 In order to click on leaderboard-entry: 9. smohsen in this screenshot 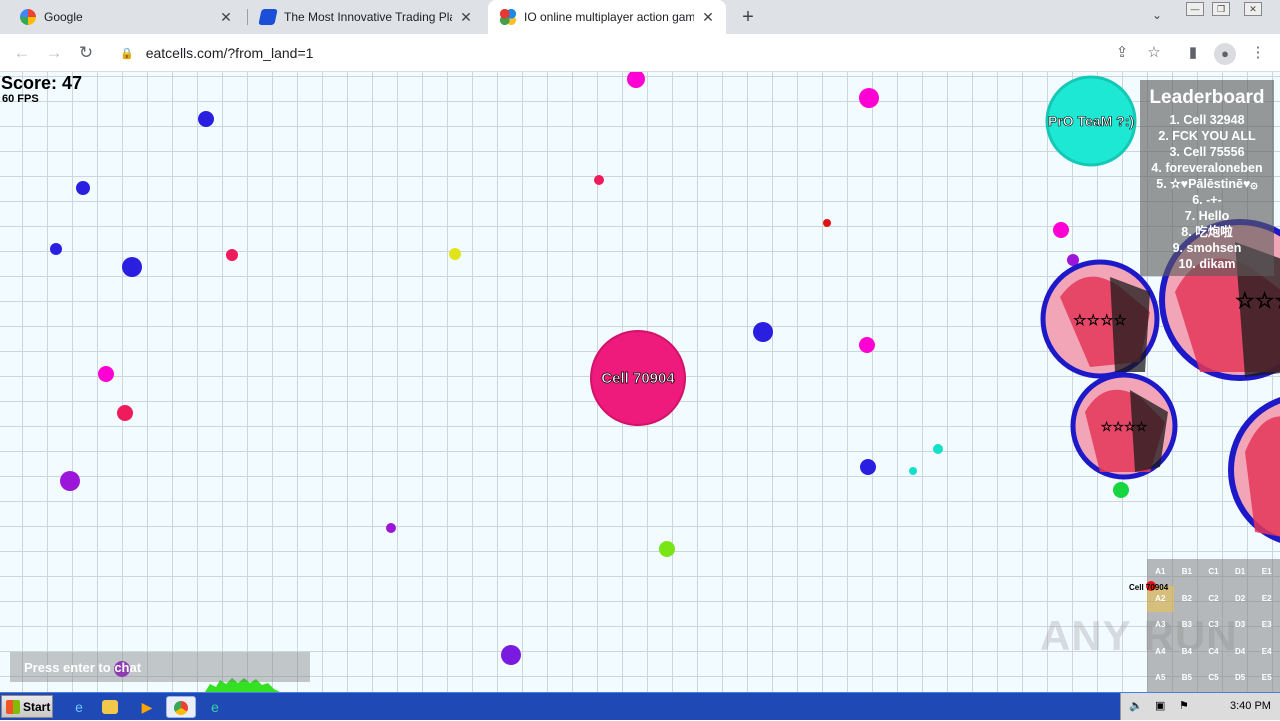, I will do `click(1207, 248)`.